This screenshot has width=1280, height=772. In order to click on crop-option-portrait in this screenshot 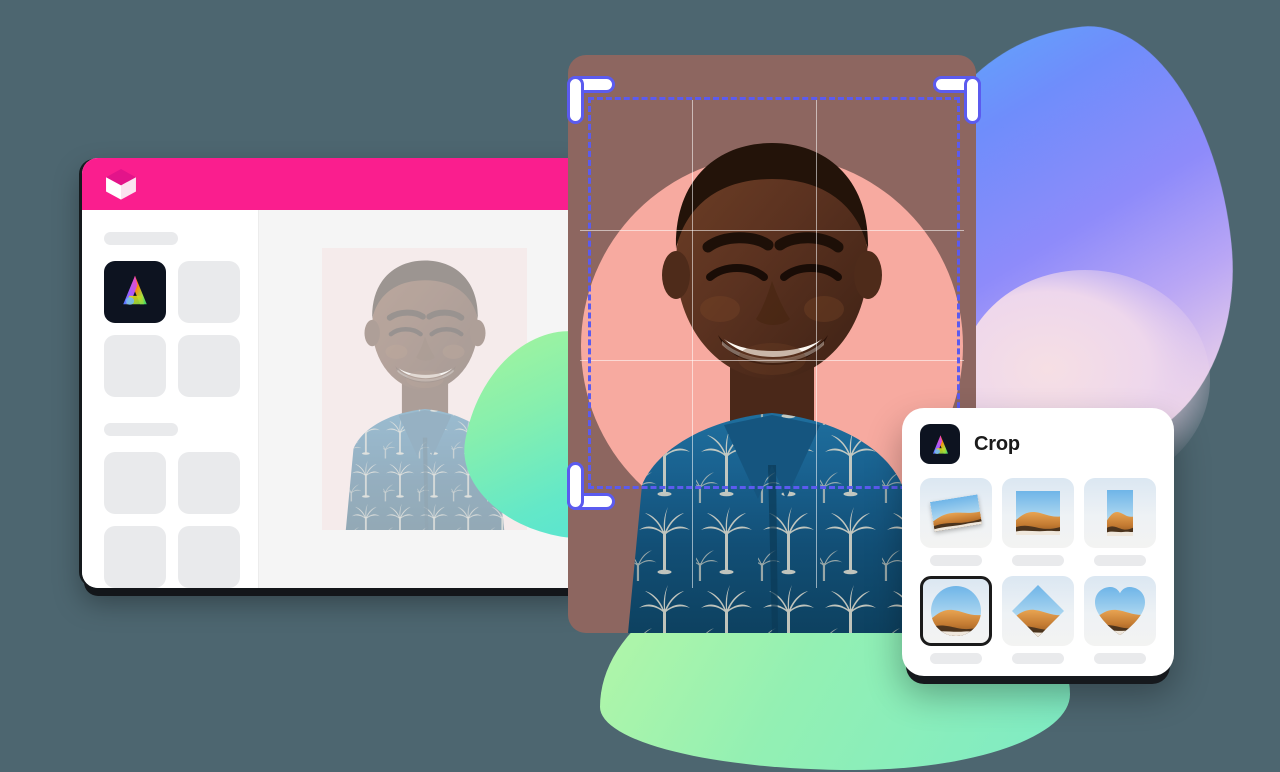, I will do `click(1120, 522)`.